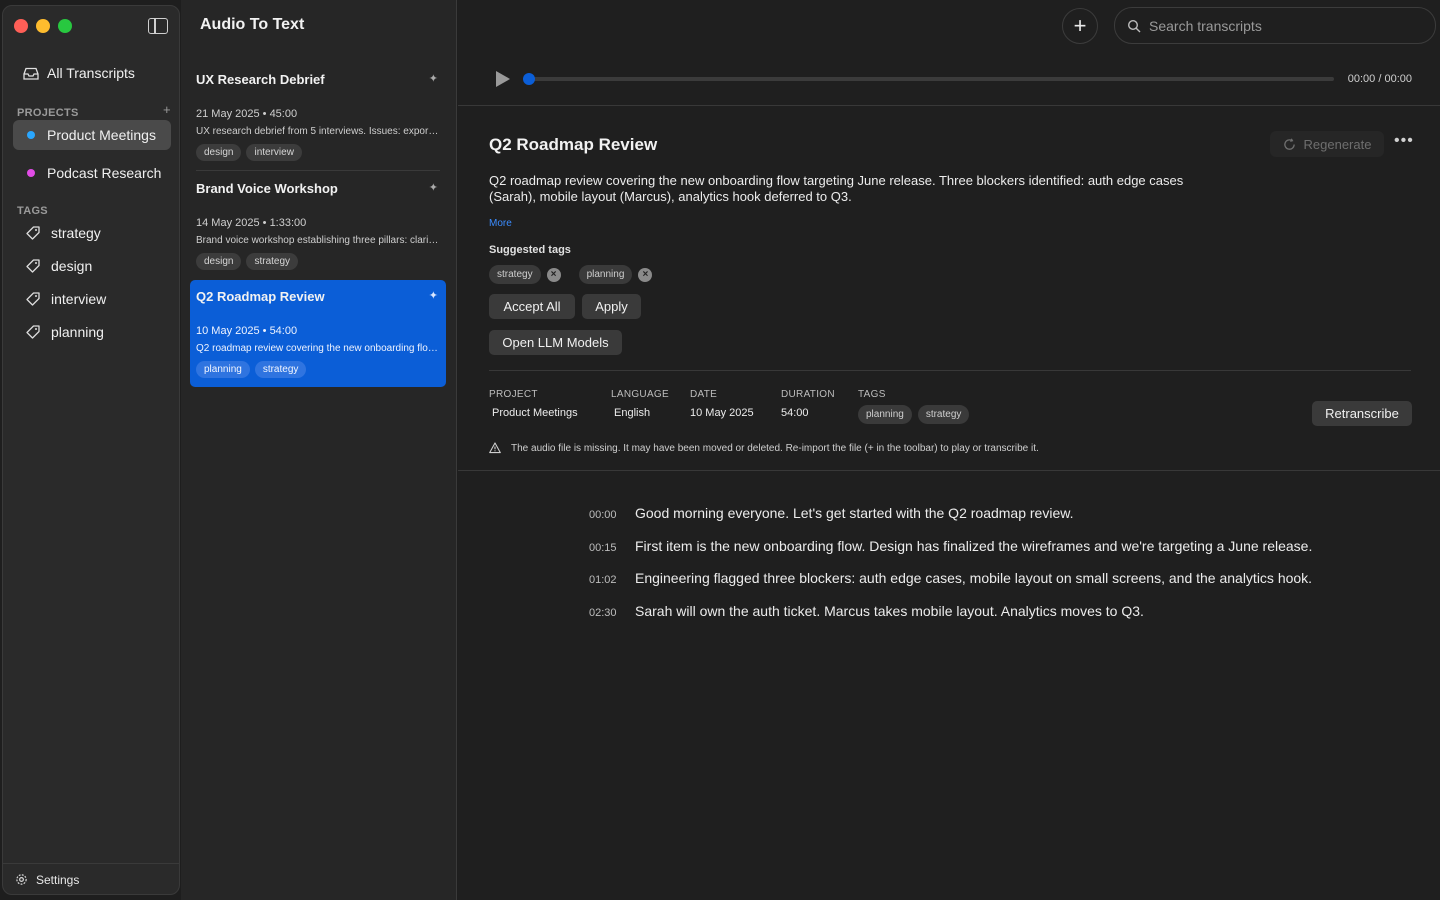 Image resolution: width=1440 pixels, height=900 pixels. I want to click on gear-icon, so click(21, 879).